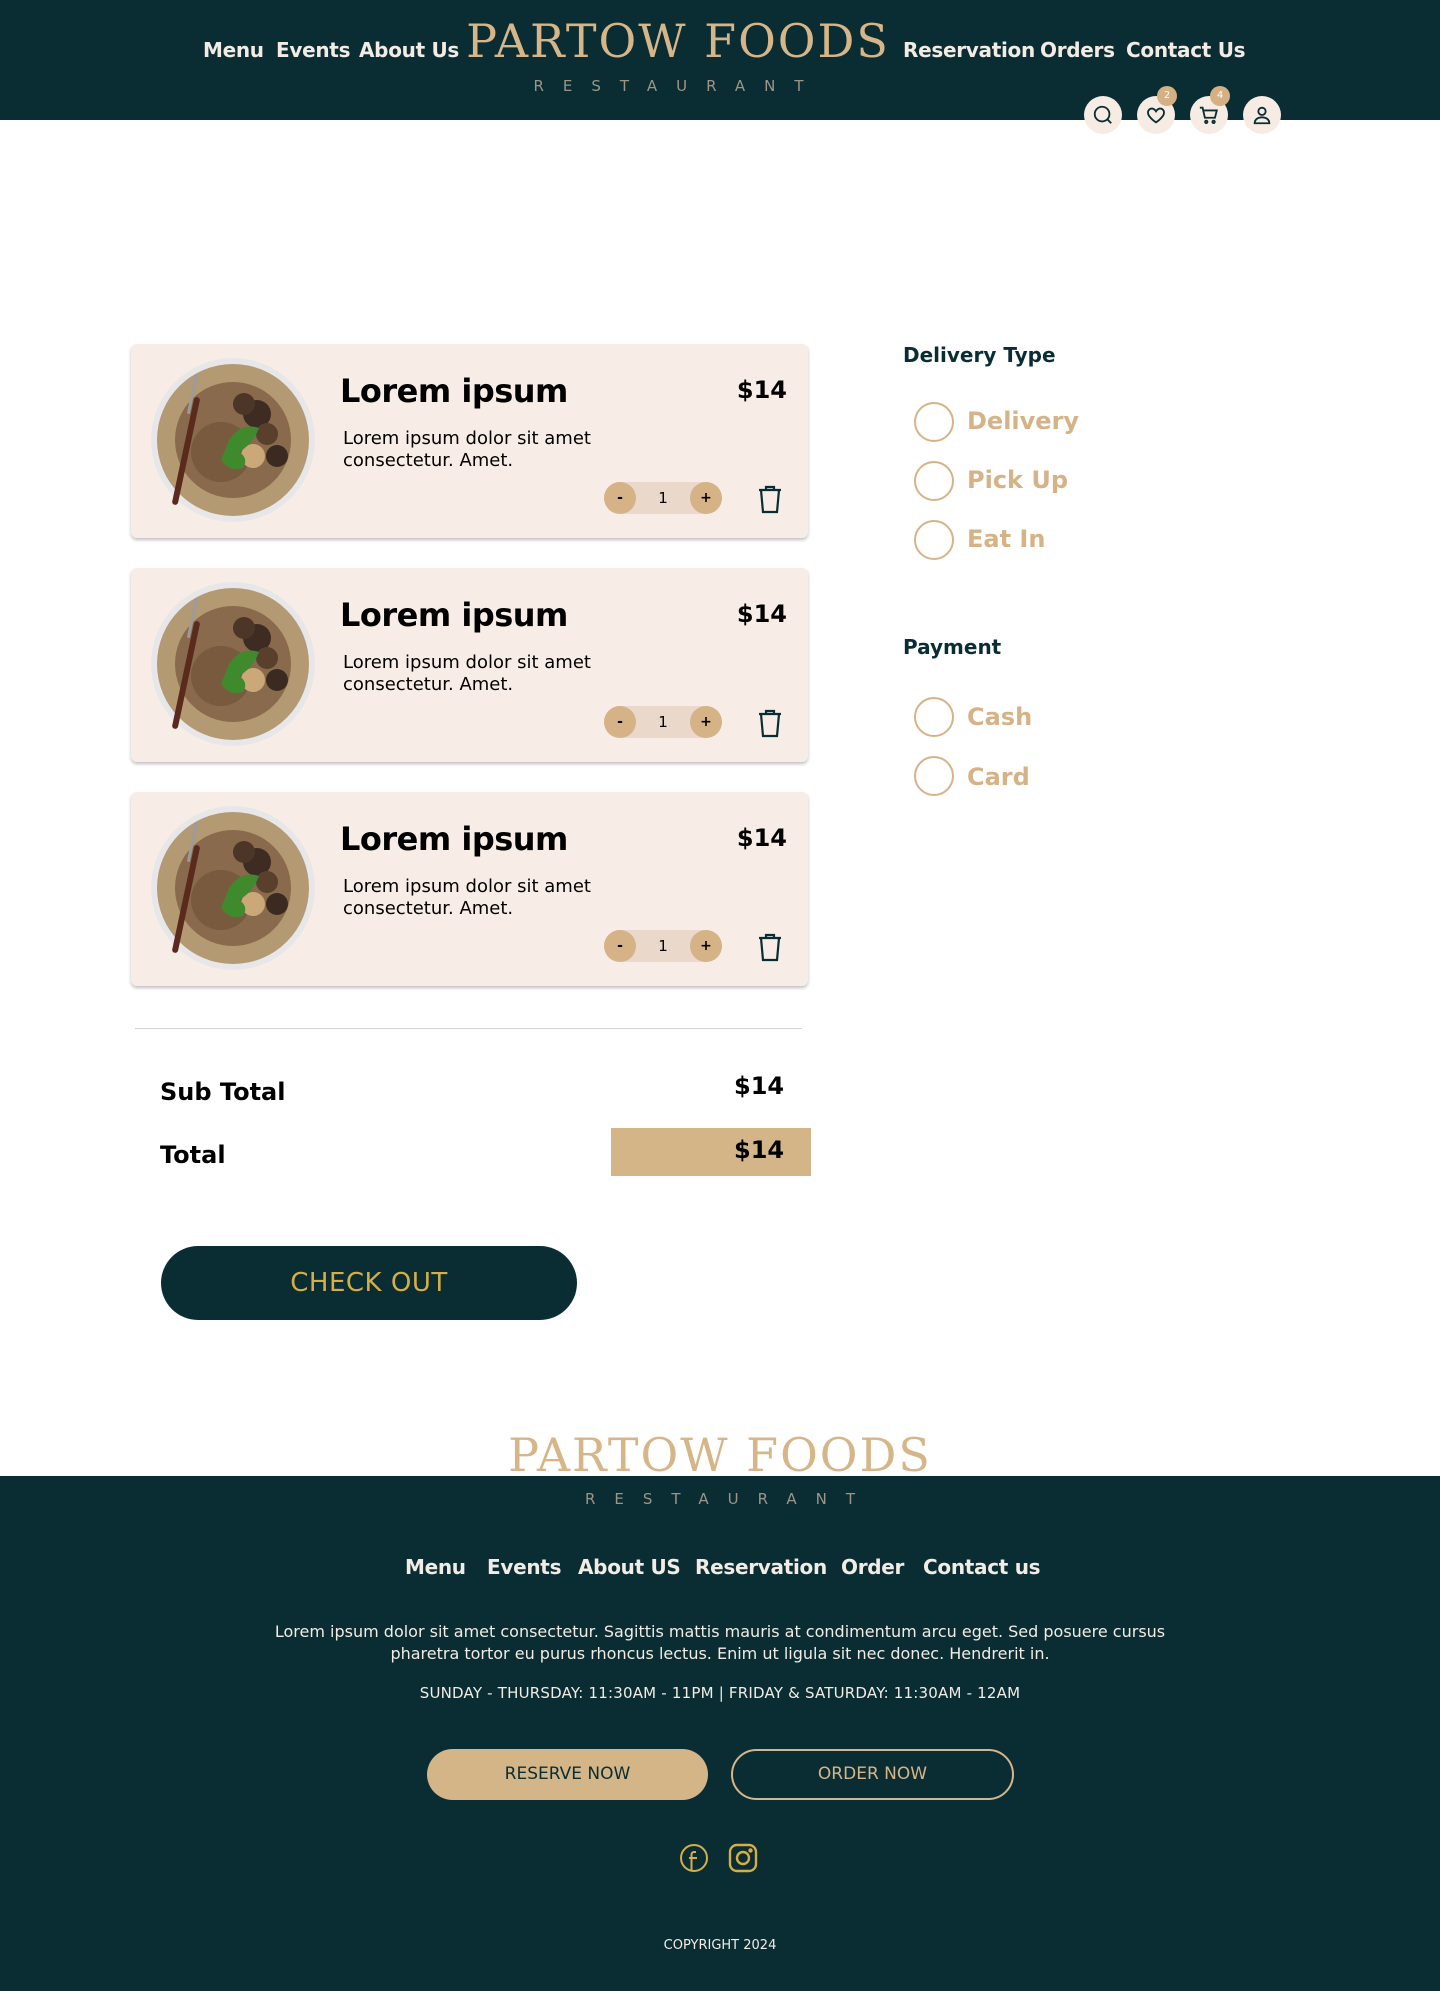  Describe the element at coordinates (979, 355) in the screenshot. I see `delivery-type-title: Delivery Type` at that location.